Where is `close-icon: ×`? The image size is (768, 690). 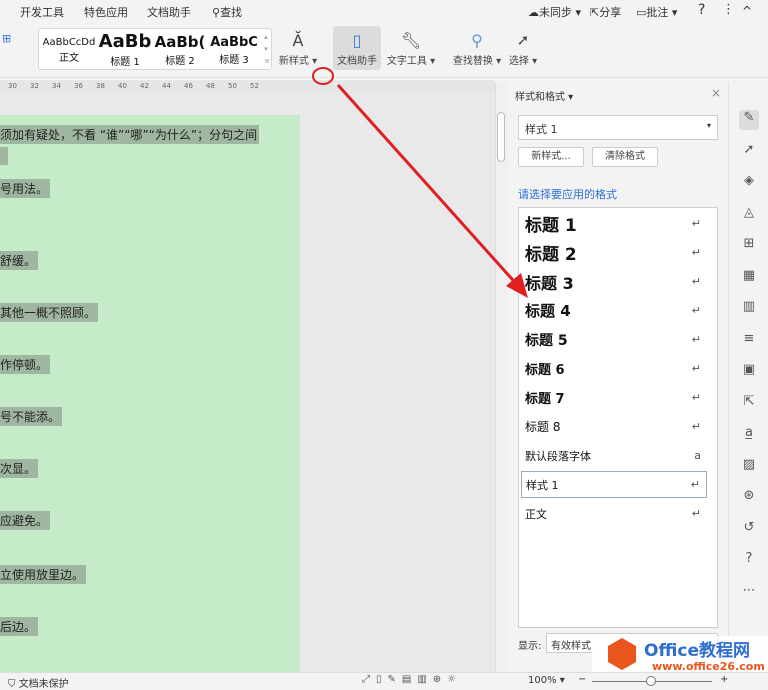
close-icon: × is located at coordinates (716, 93).